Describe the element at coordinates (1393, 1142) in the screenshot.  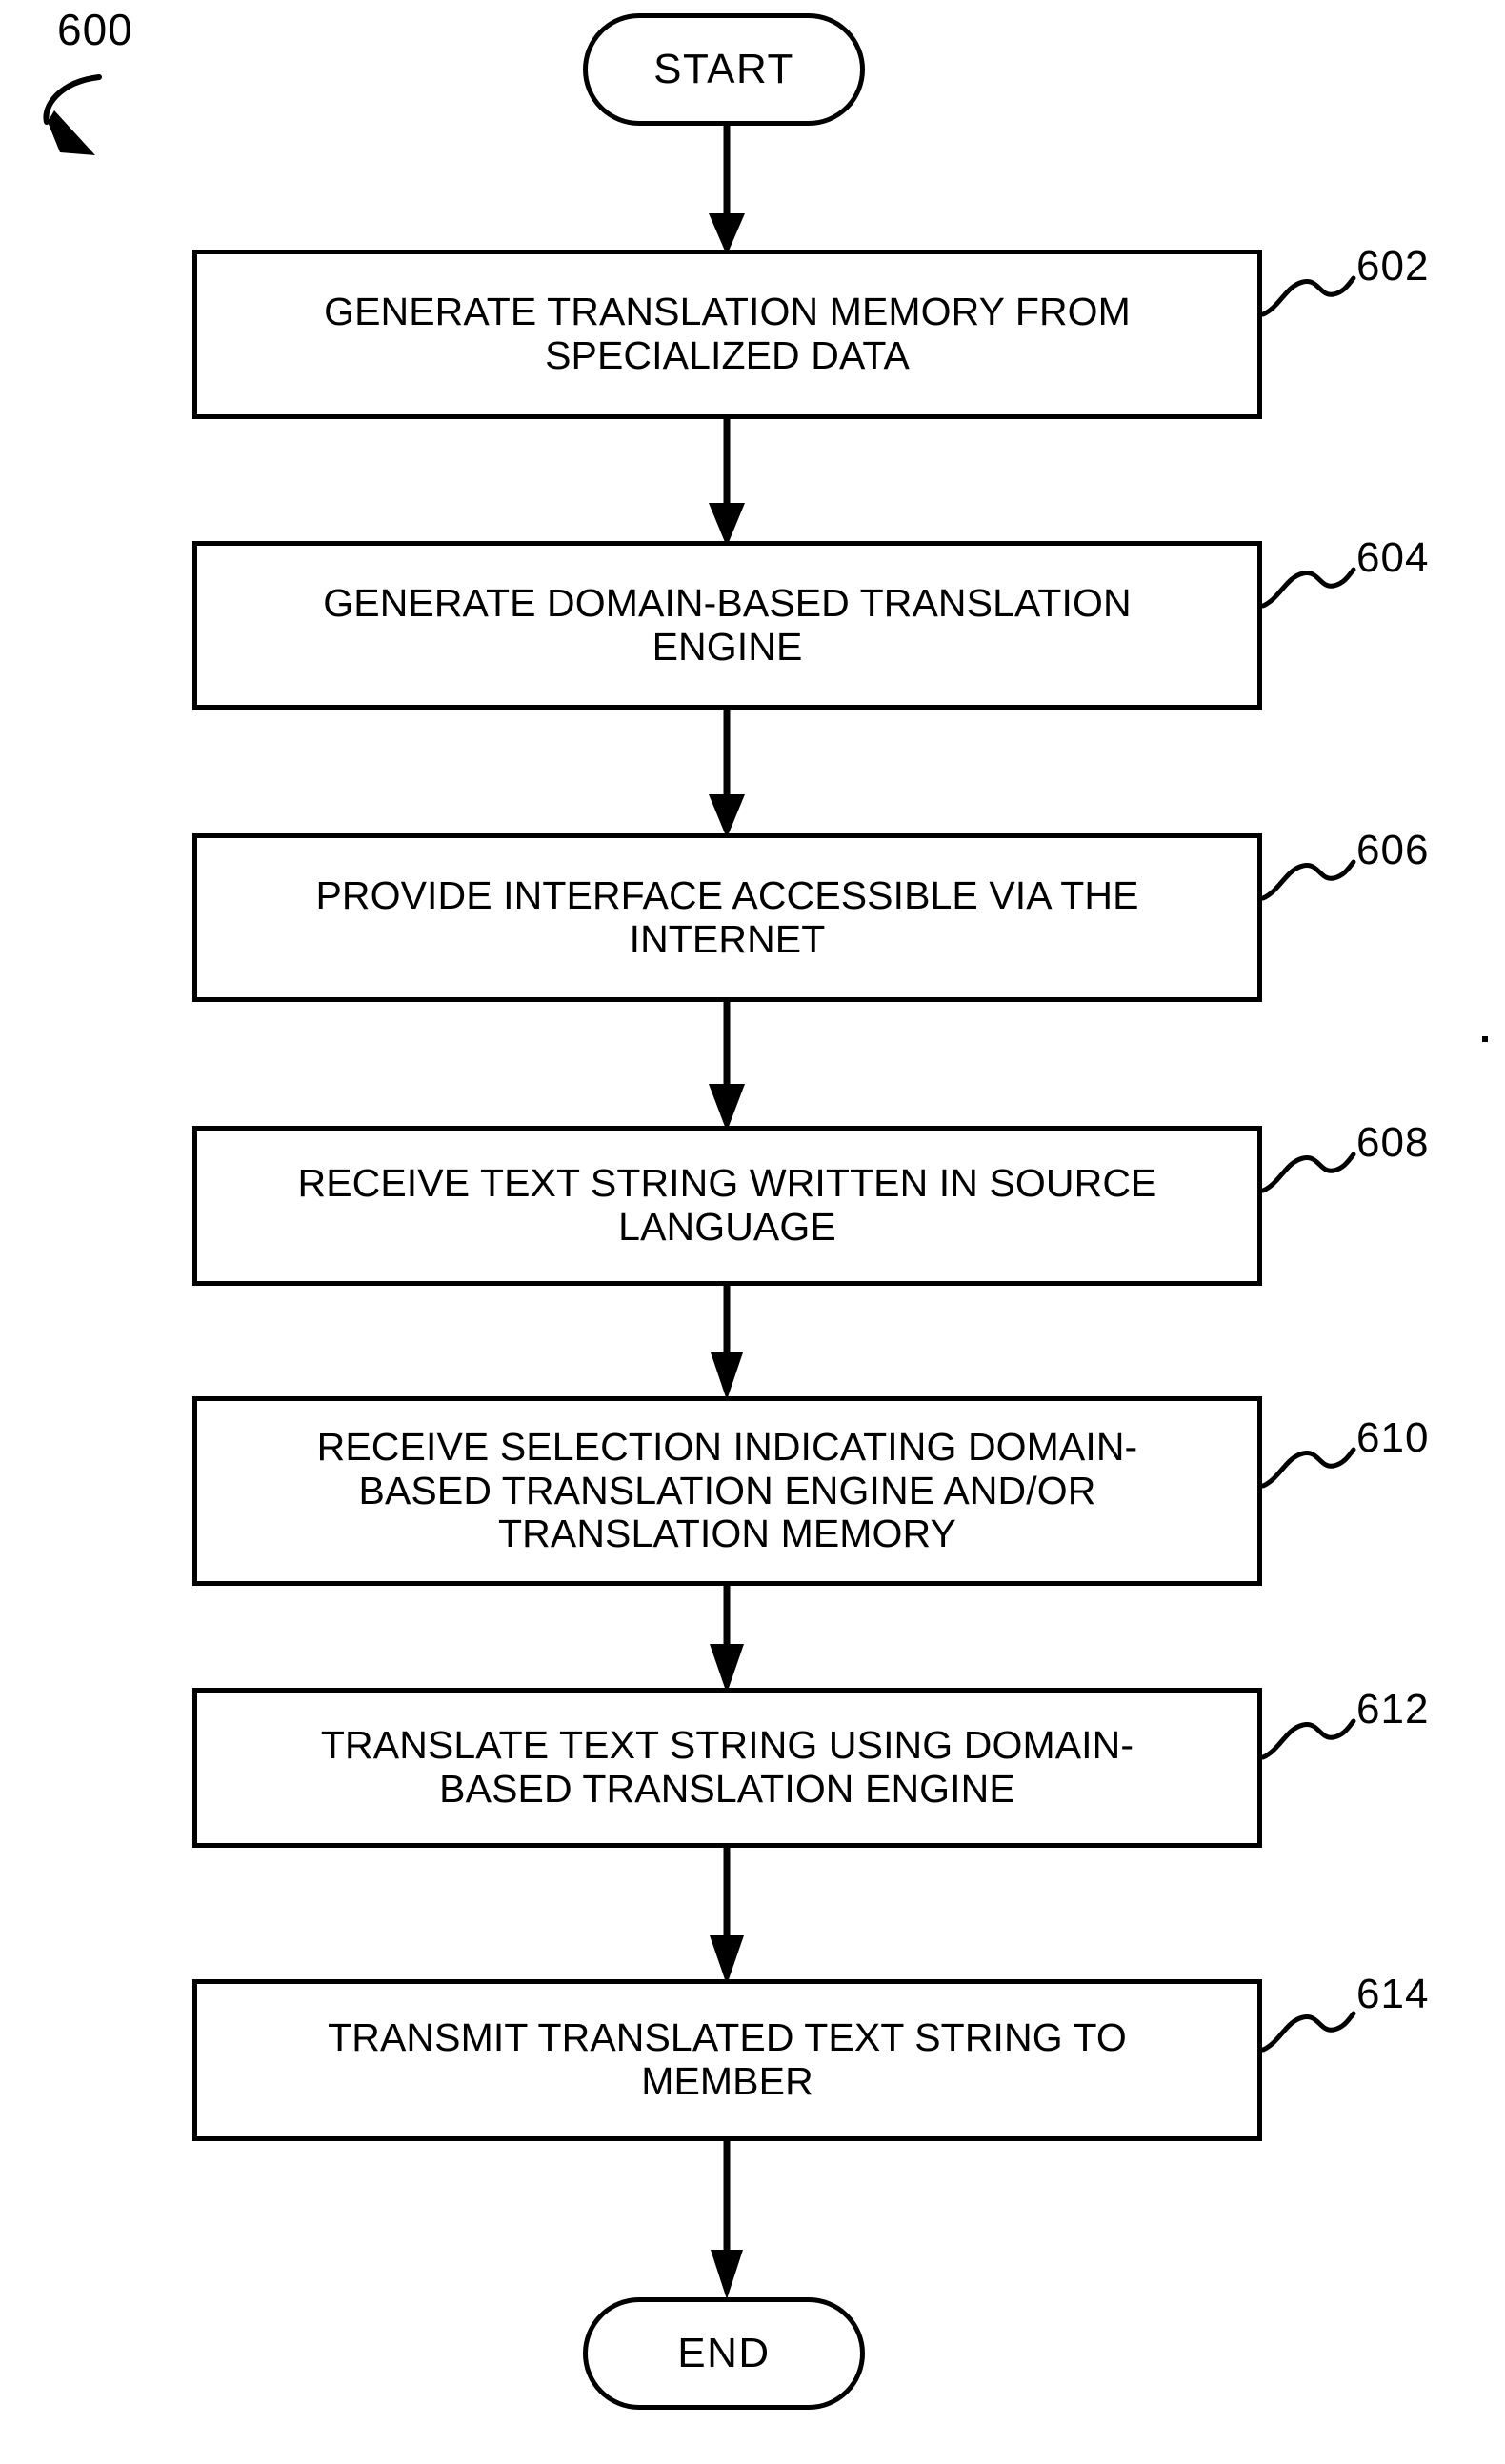
I see `ref-number-608: 608` at that location.